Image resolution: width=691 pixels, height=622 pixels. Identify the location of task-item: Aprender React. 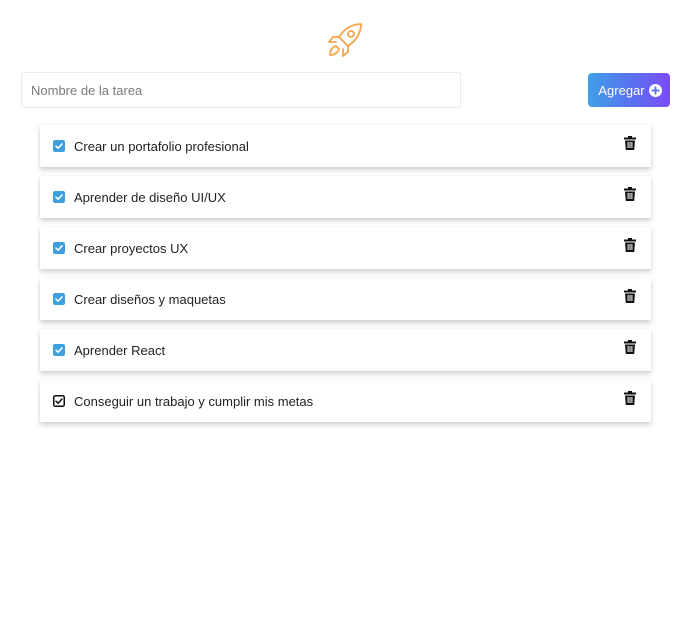
(345, 350).